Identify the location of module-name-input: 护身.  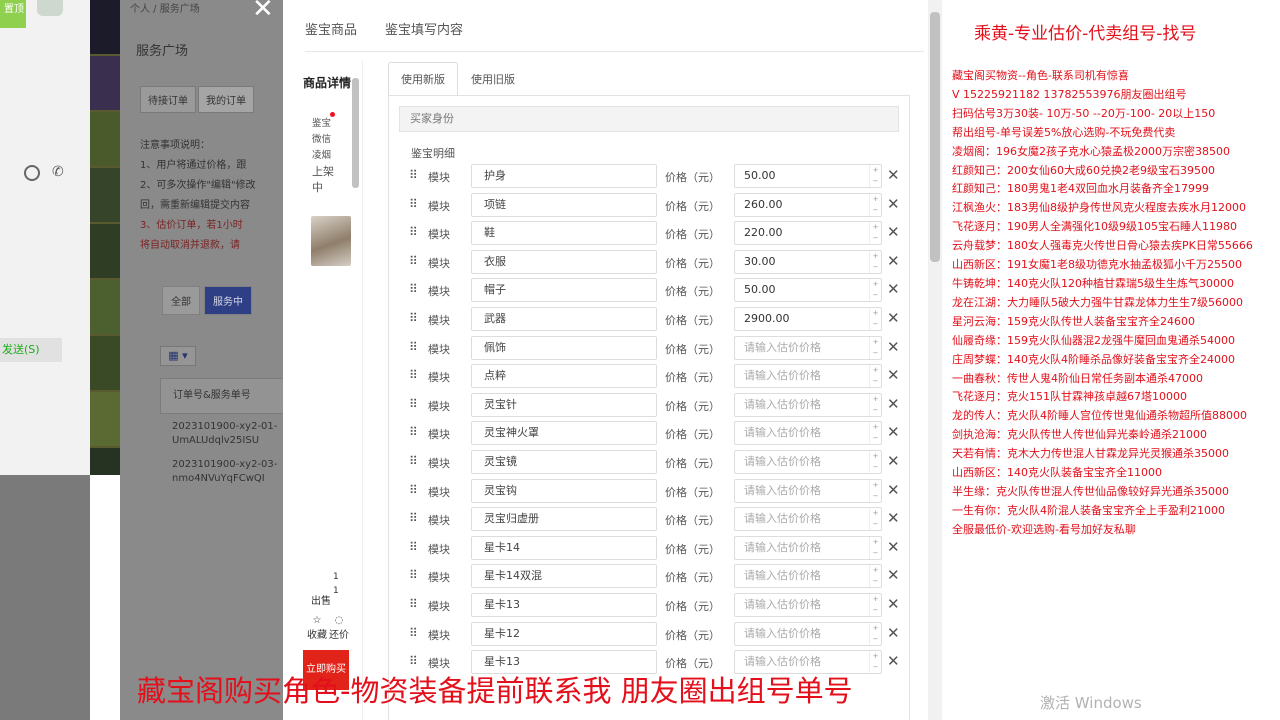
(564, 176).